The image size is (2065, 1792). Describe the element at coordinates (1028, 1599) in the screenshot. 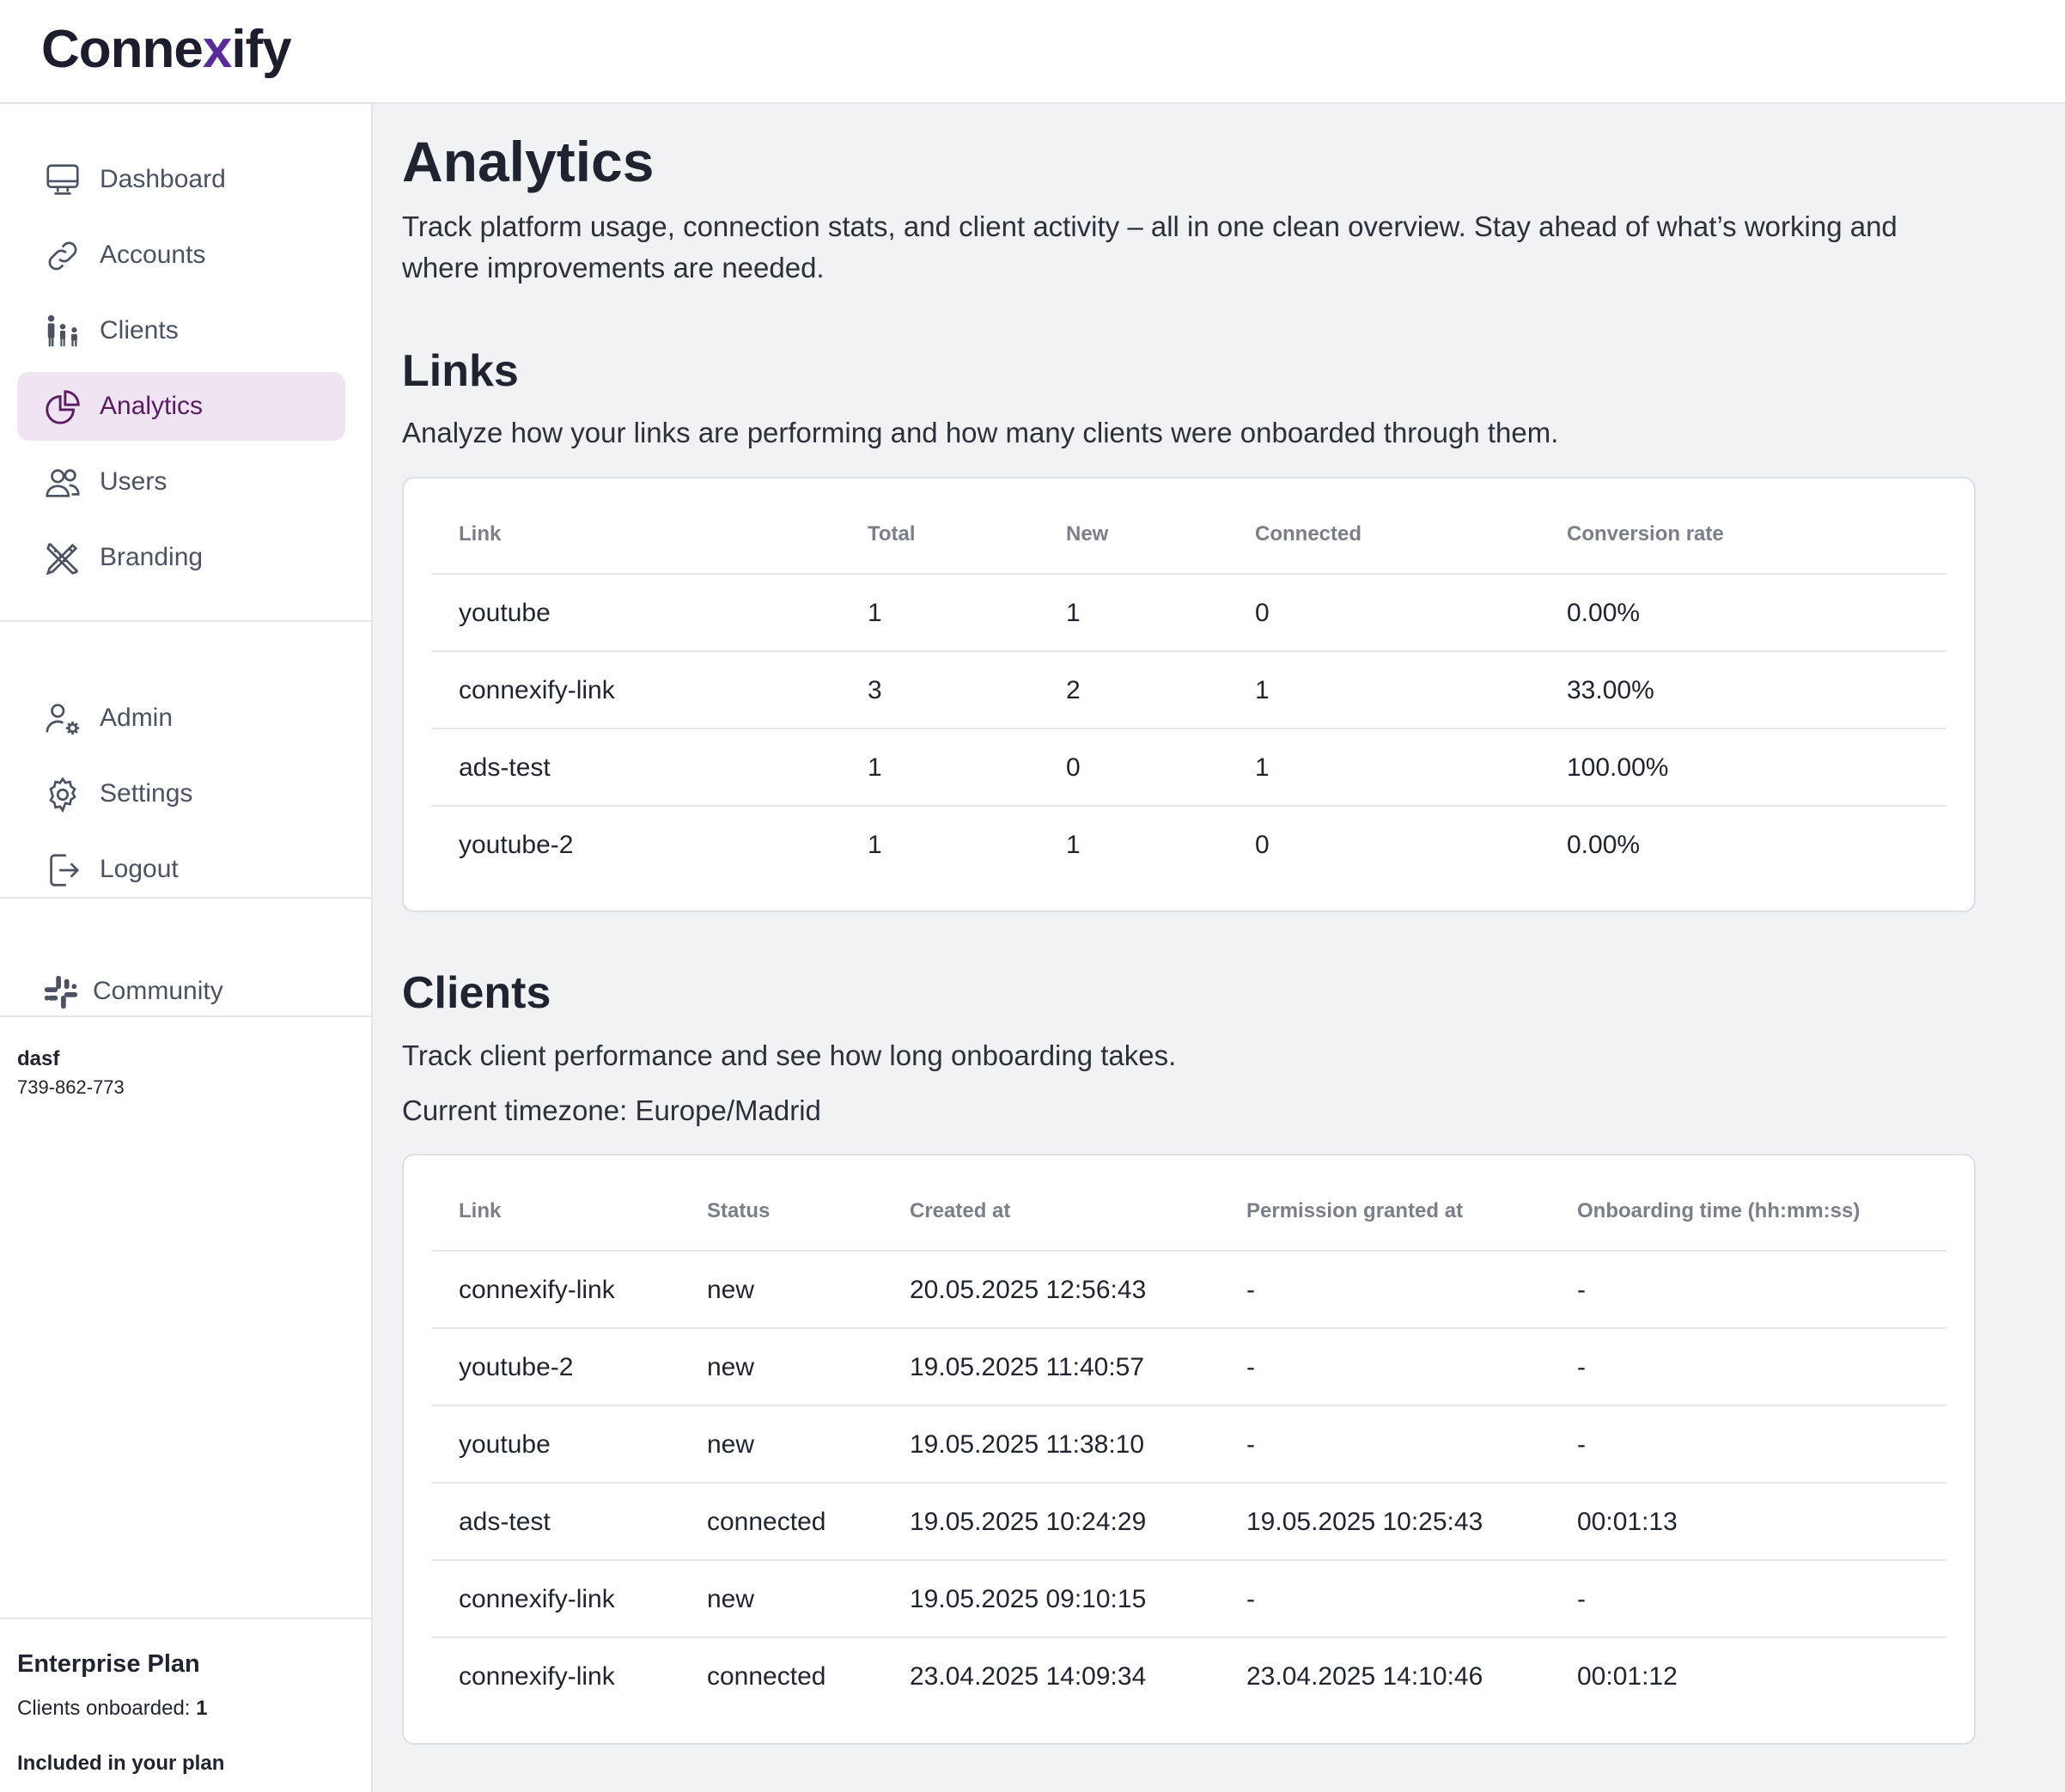

I see `table-cell: 19.05.2025 09:10:15` at that location.